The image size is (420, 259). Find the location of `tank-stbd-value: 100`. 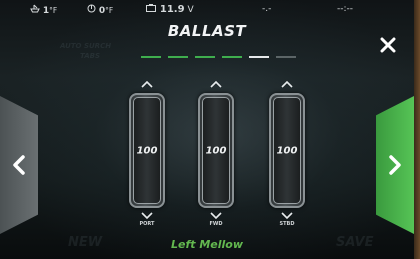

tank-stbd-value: 100 is located at coordinates (287, 150).